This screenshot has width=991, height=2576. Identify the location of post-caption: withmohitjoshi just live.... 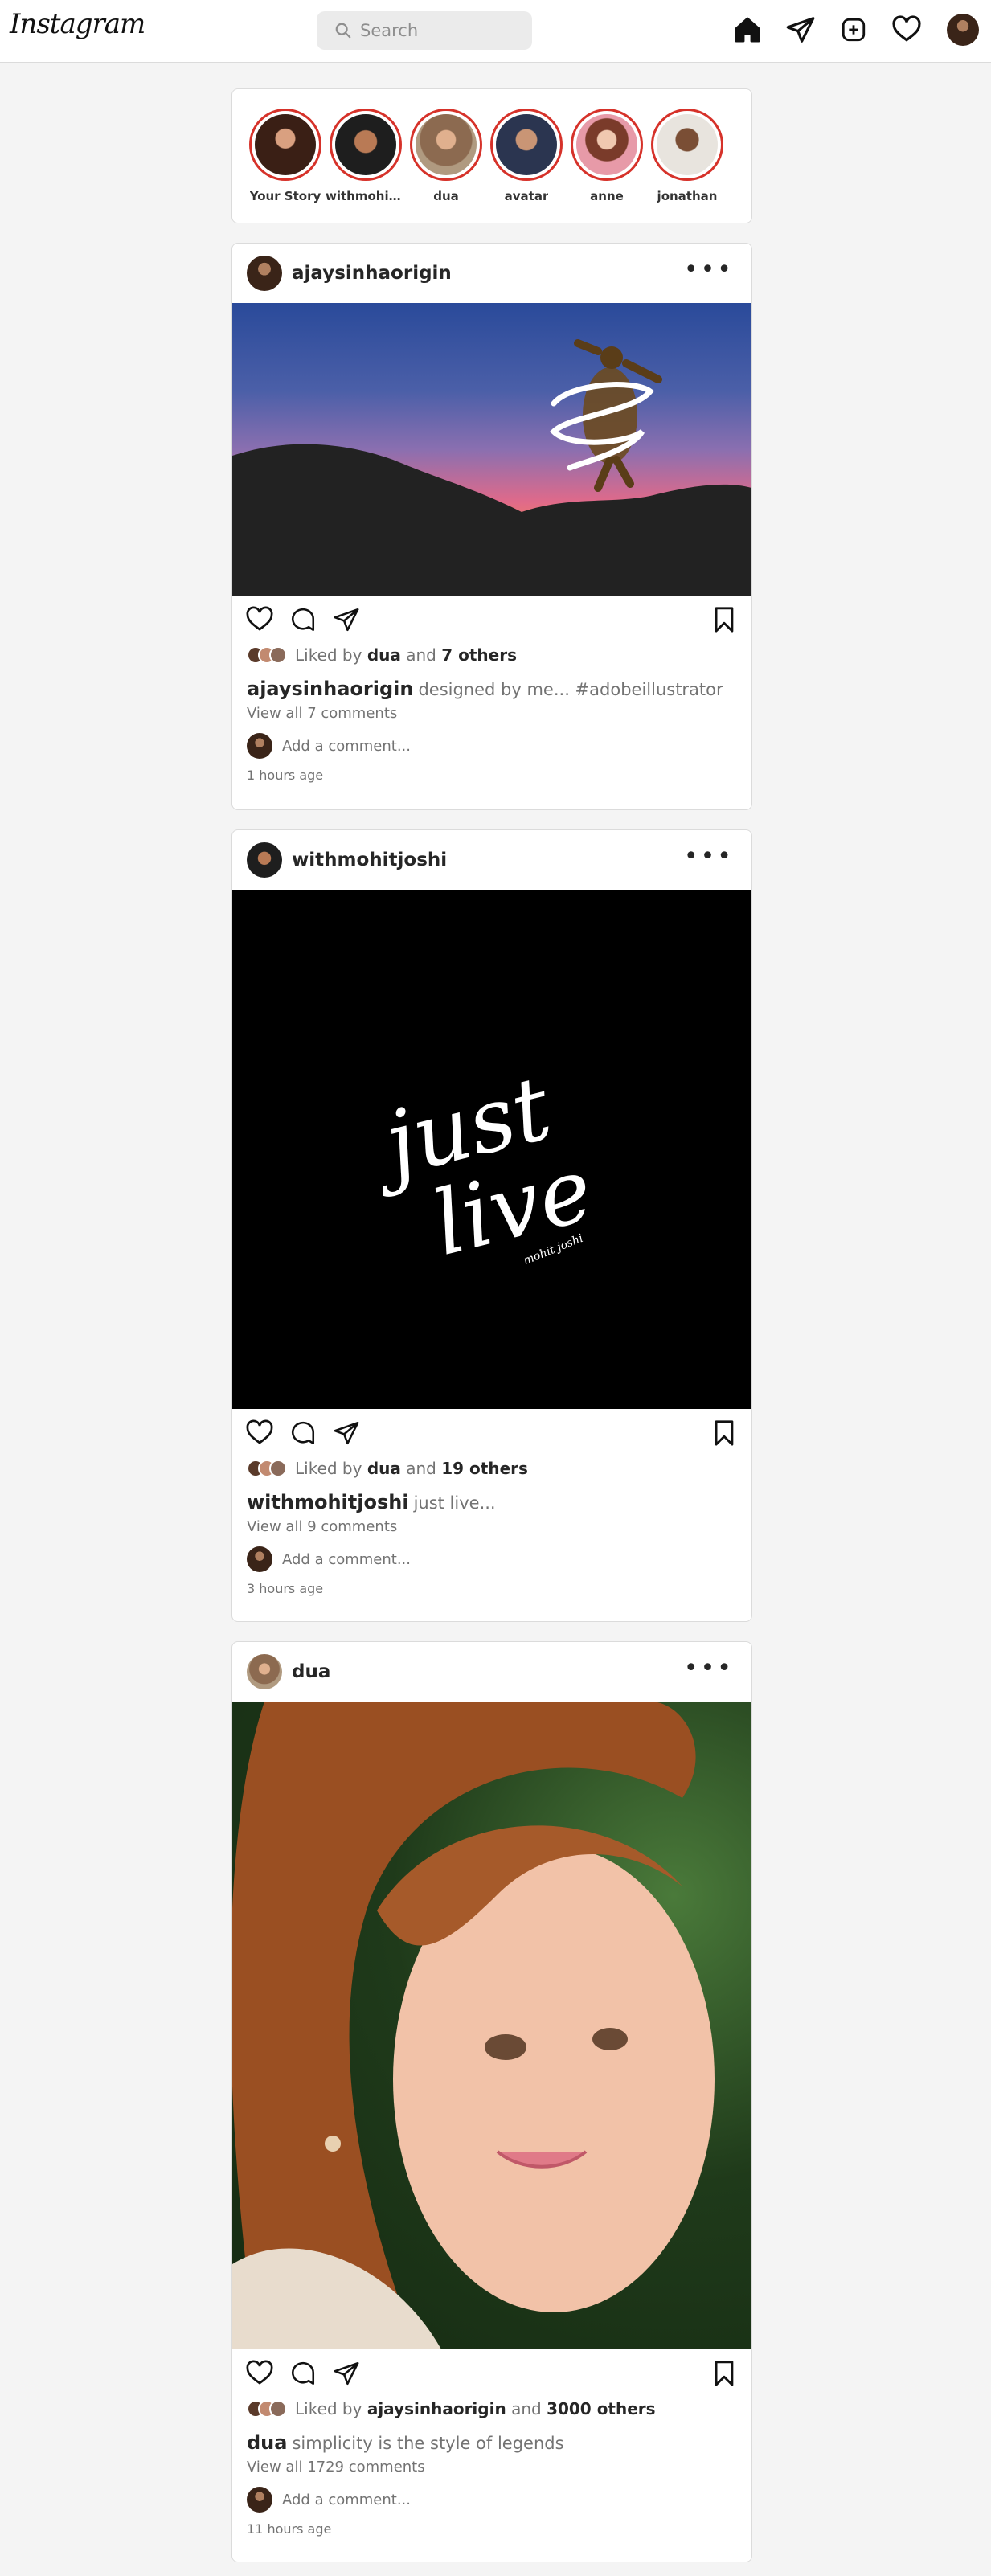
(491, 1502).